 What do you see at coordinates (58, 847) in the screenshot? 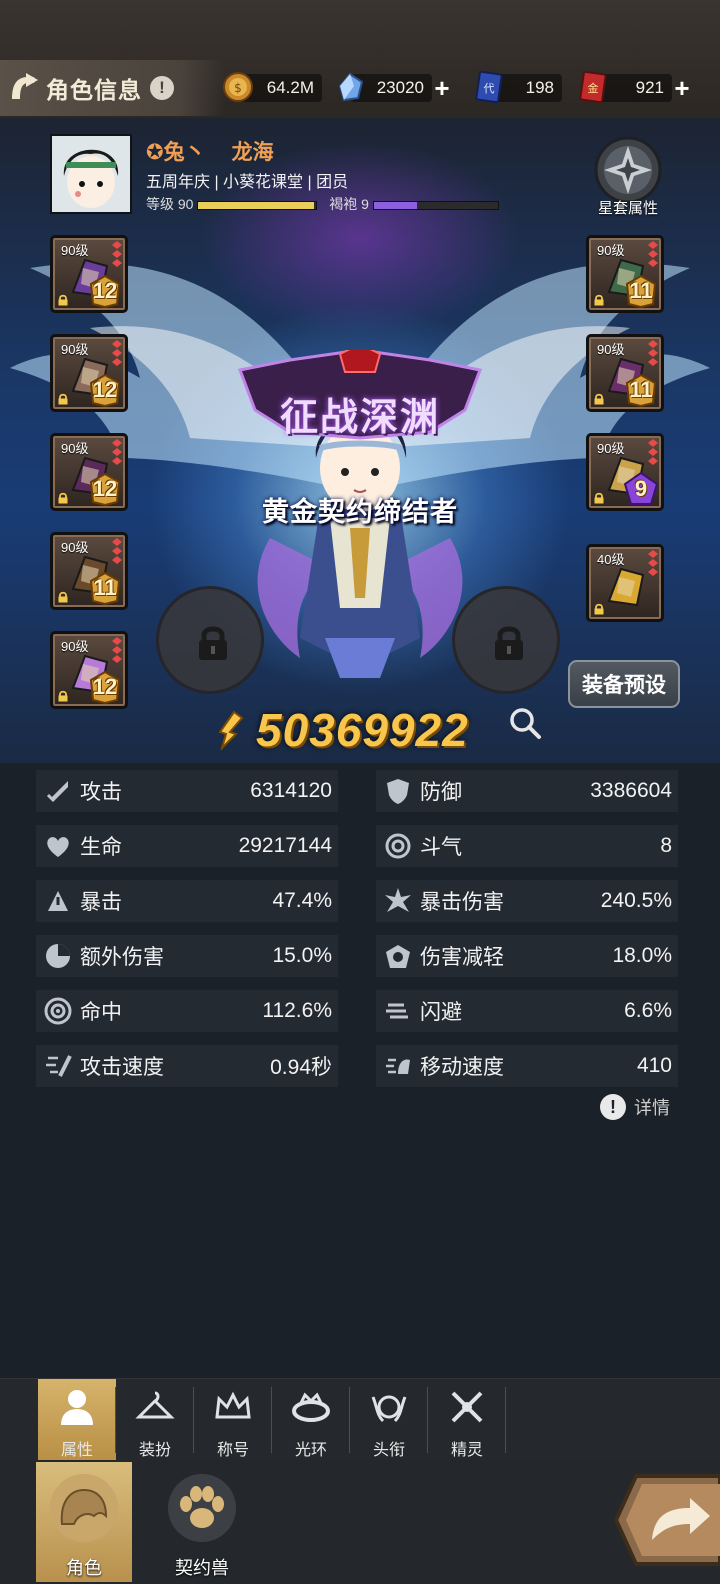
I see `heart-icon` at bounding box center [58, 847].